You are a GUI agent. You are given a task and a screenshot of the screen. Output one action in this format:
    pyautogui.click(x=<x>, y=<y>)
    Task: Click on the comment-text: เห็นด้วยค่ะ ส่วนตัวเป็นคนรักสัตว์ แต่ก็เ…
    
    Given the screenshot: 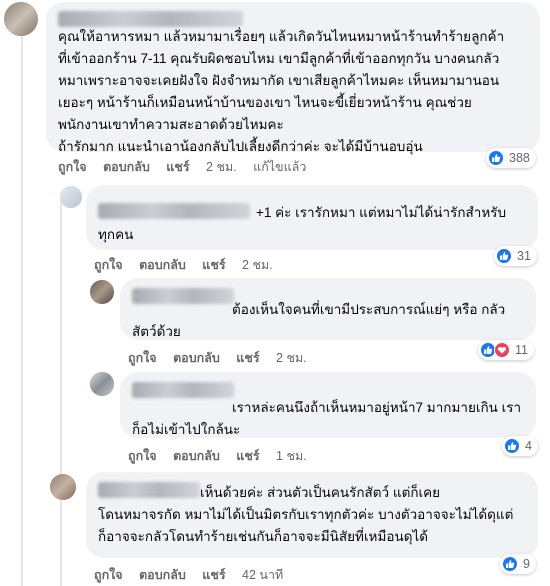 What is the action you would take?
    pyautogui.click(x=306, y=514)
    